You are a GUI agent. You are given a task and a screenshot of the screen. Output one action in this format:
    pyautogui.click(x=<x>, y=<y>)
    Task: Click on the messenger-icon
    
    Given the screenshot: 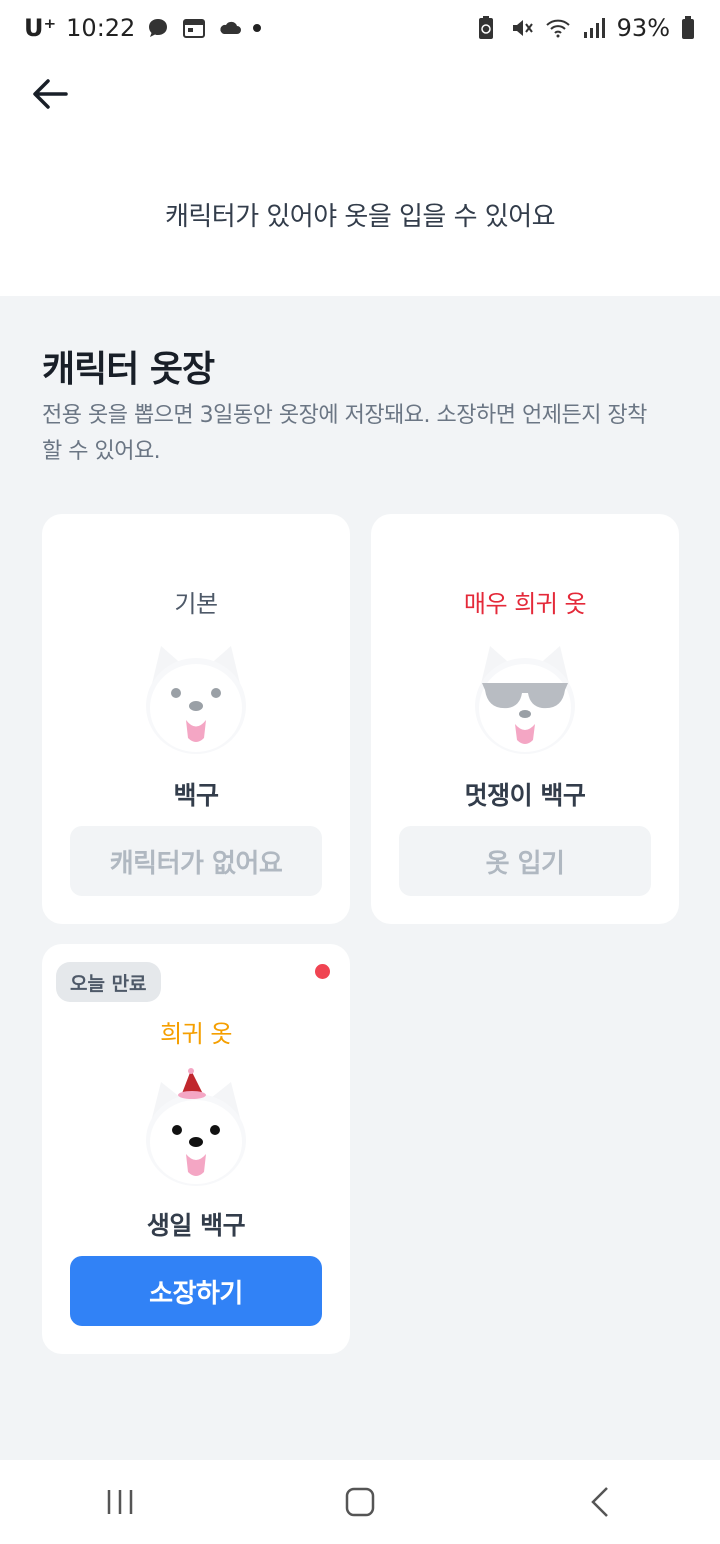 What is the action you would take?
    pyautogui.click(x=158, y=28)
    